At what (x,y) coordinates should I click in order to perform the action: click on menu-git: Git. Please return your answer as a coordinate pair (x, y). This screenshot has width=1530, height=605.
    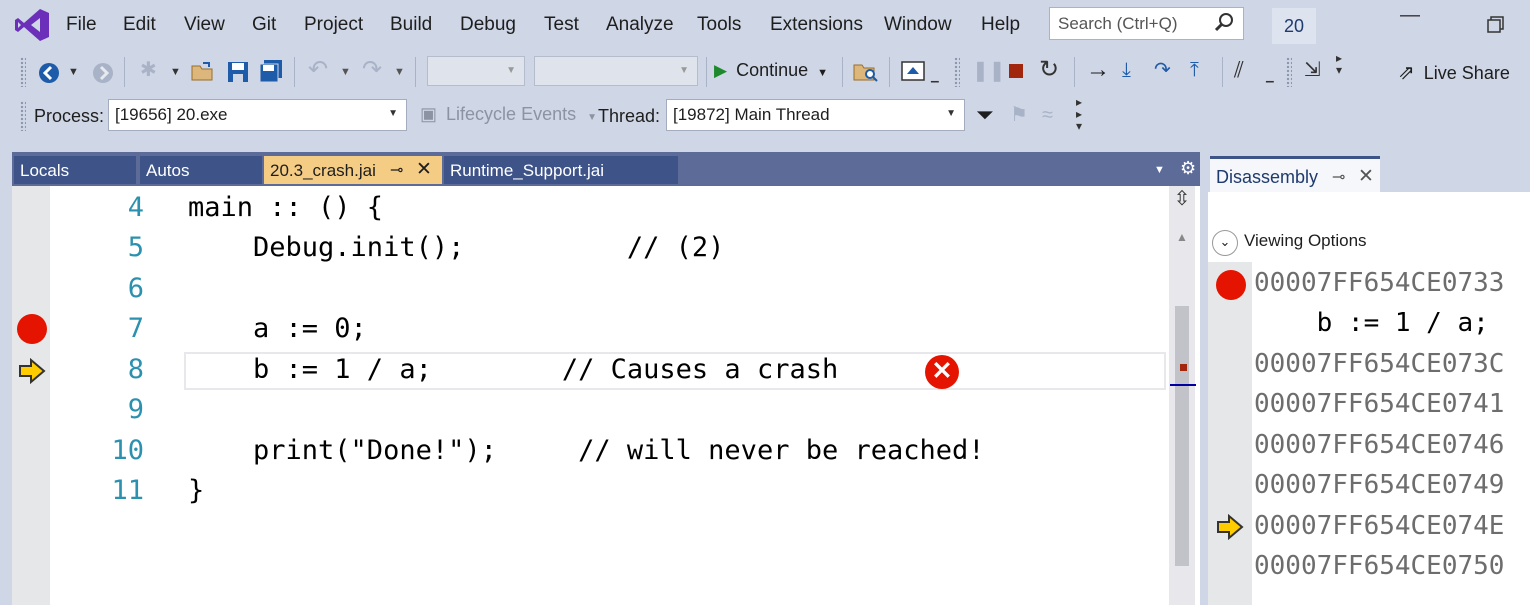
    Looking at the image, I should click on (264, 25).